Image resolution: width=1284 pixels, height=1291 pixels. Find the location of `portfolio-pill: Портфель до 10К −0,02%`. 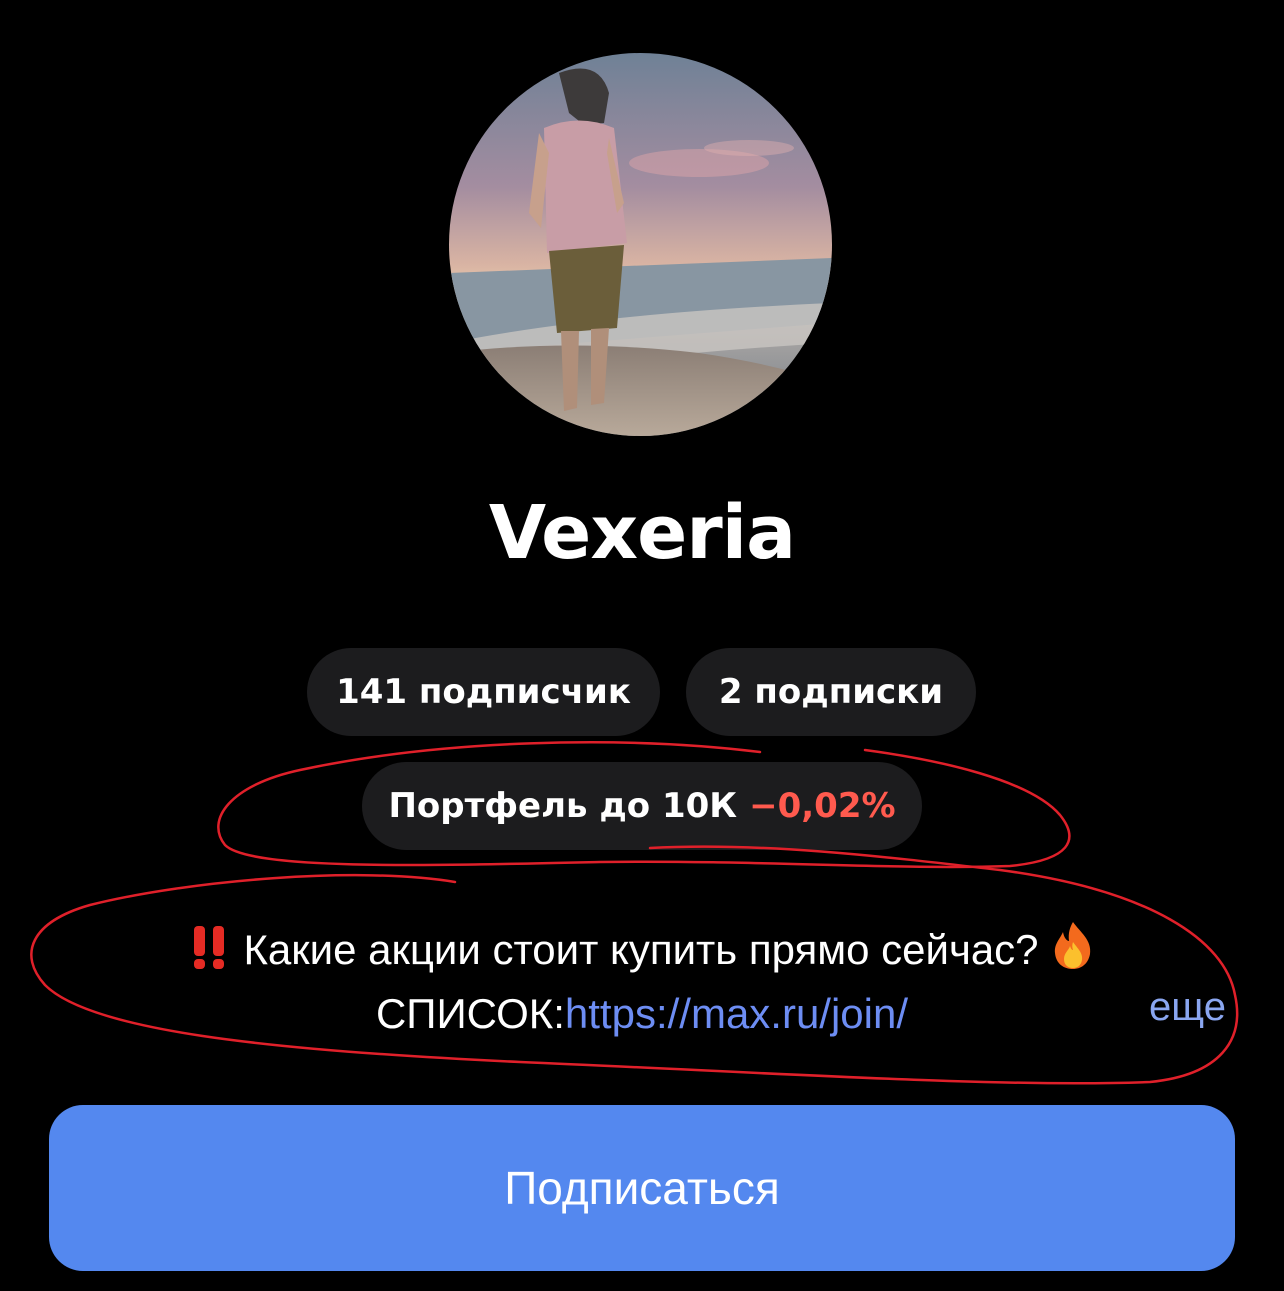

portfolio-pill: Портфель до 10К −0,02% is located at coordinates (642, 806).